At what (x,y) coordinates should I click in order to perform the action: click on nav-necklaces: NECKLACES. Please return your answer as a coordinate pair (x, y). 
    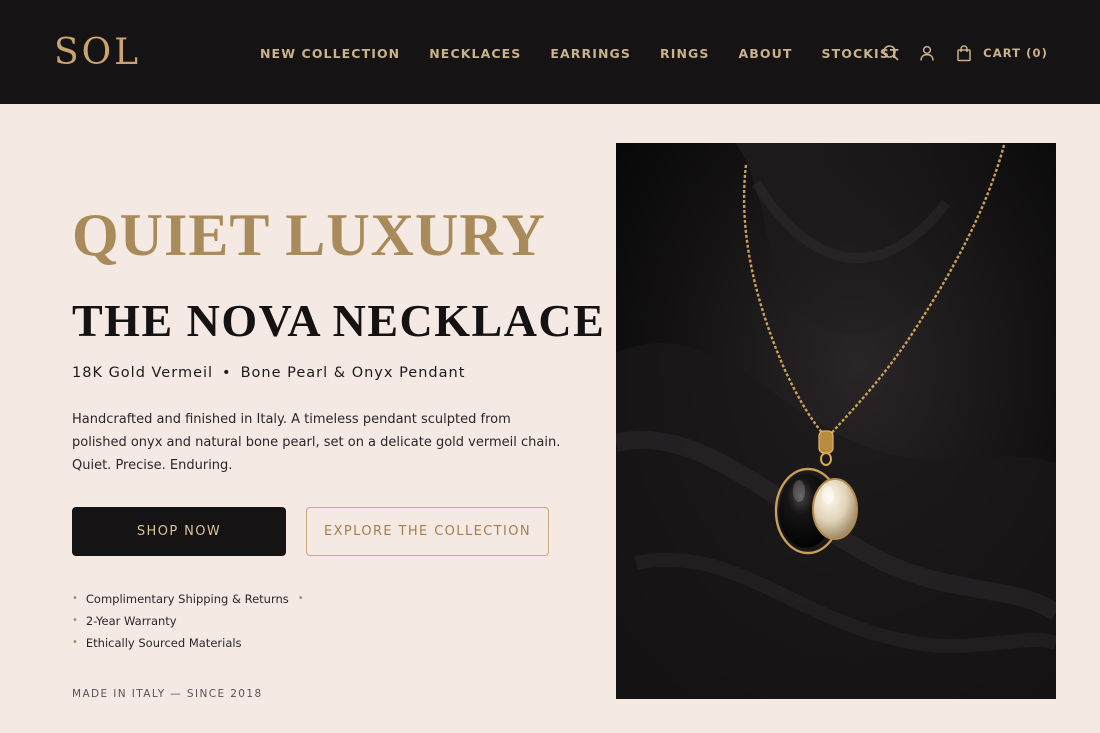
    Looking at the image, I should click on (475, 53).